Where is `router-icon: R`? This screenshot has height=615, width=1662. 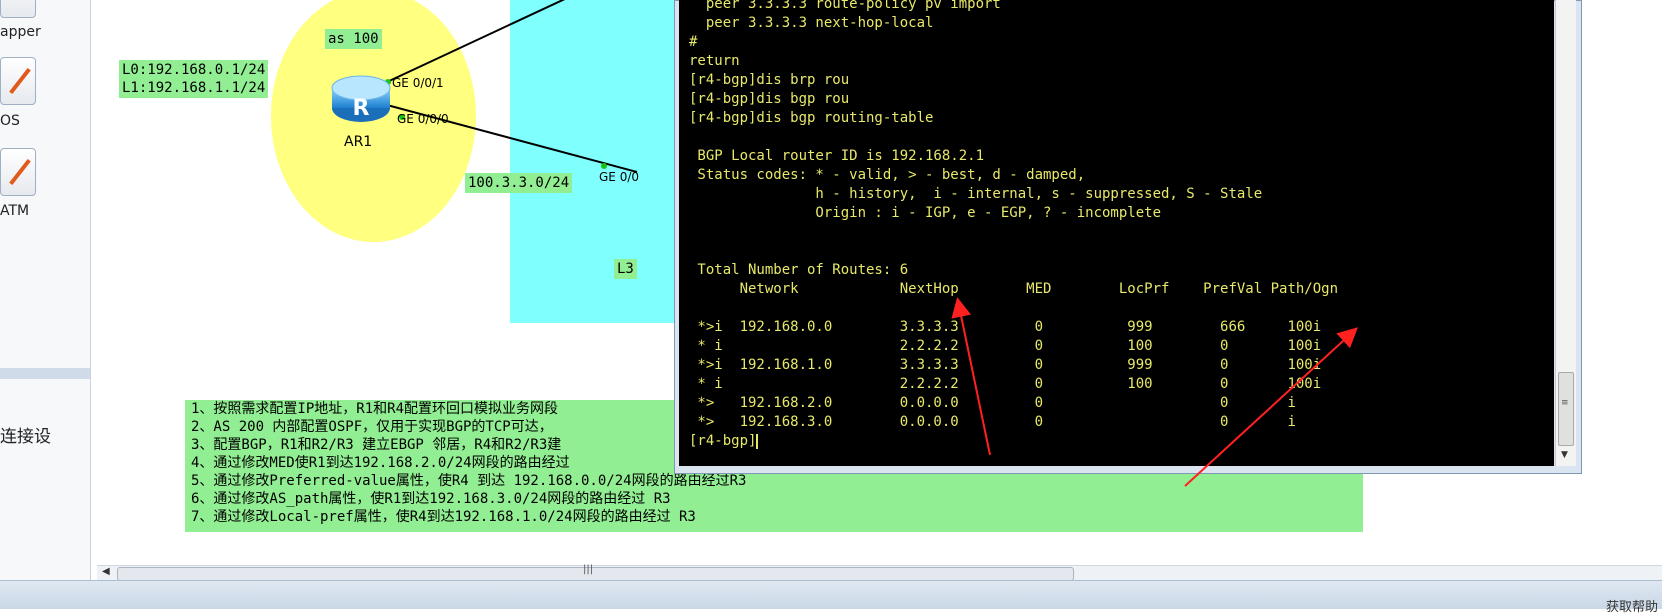 router-icon: R is located at coordinates (361, 98).